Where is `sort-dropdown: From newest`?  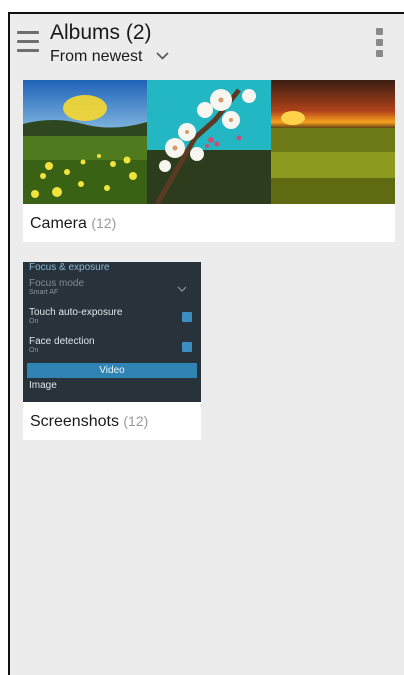
sort-dropdown: From newest is located at coordinates (110, 57).